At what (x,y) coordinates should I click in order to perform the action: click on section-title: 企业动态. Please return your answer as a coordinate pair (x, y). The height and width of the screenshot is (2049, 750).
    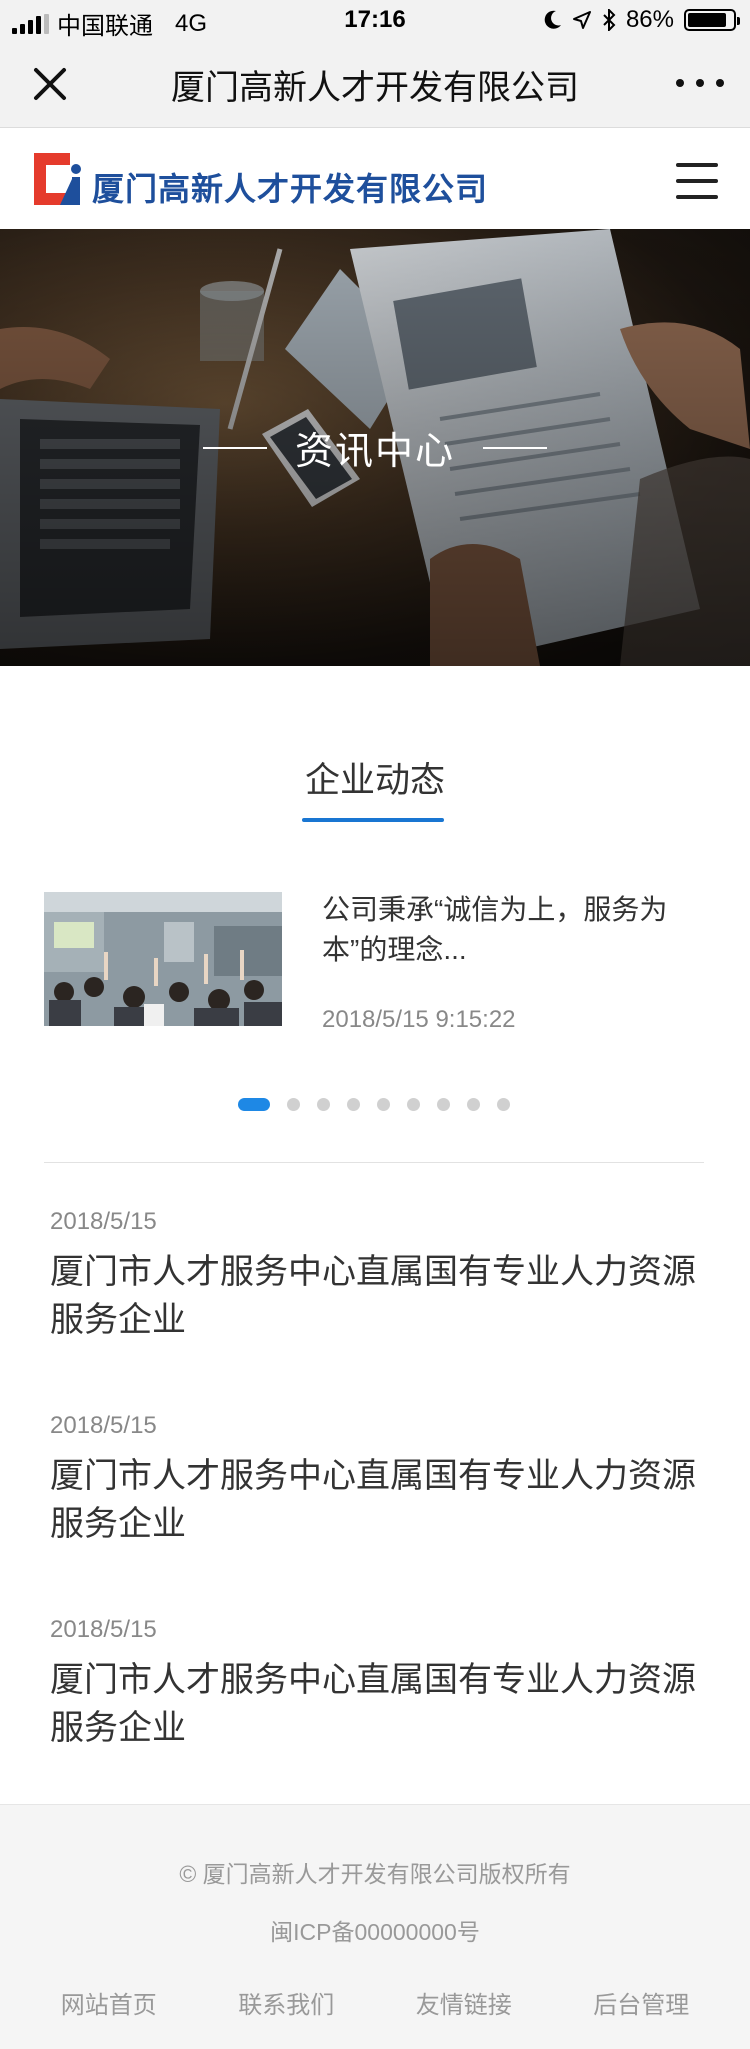
    Looking at the image, I should click on (374, 780).